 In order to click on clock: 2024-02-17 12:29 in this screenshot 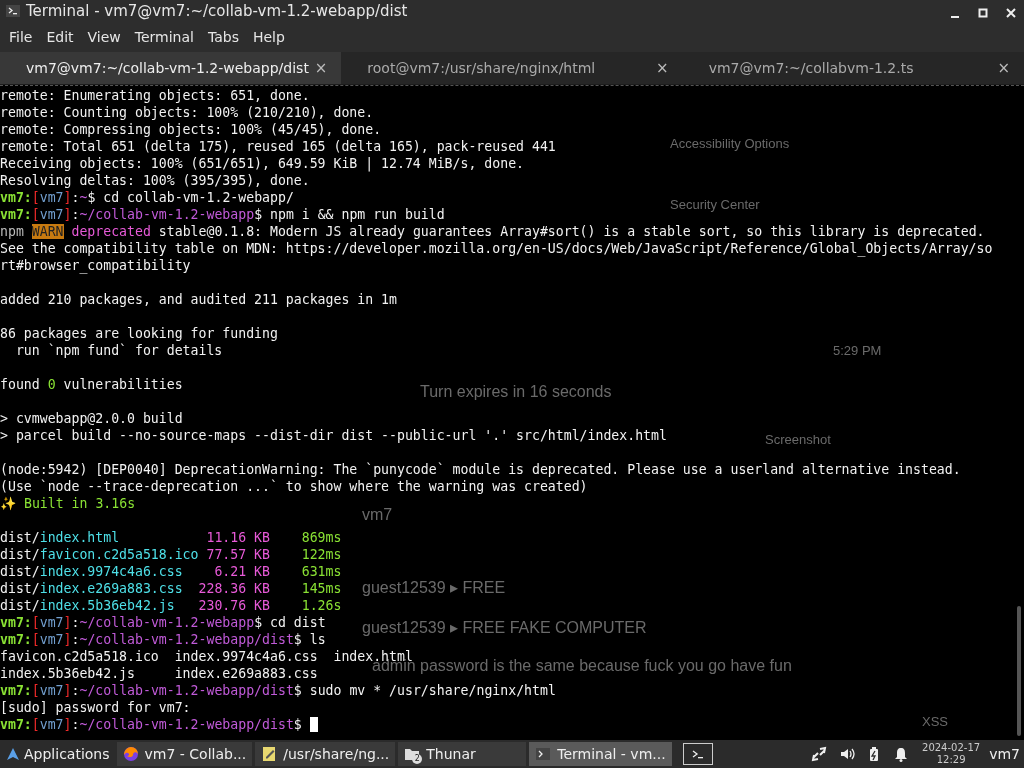, I will do `click(951, 754)`.